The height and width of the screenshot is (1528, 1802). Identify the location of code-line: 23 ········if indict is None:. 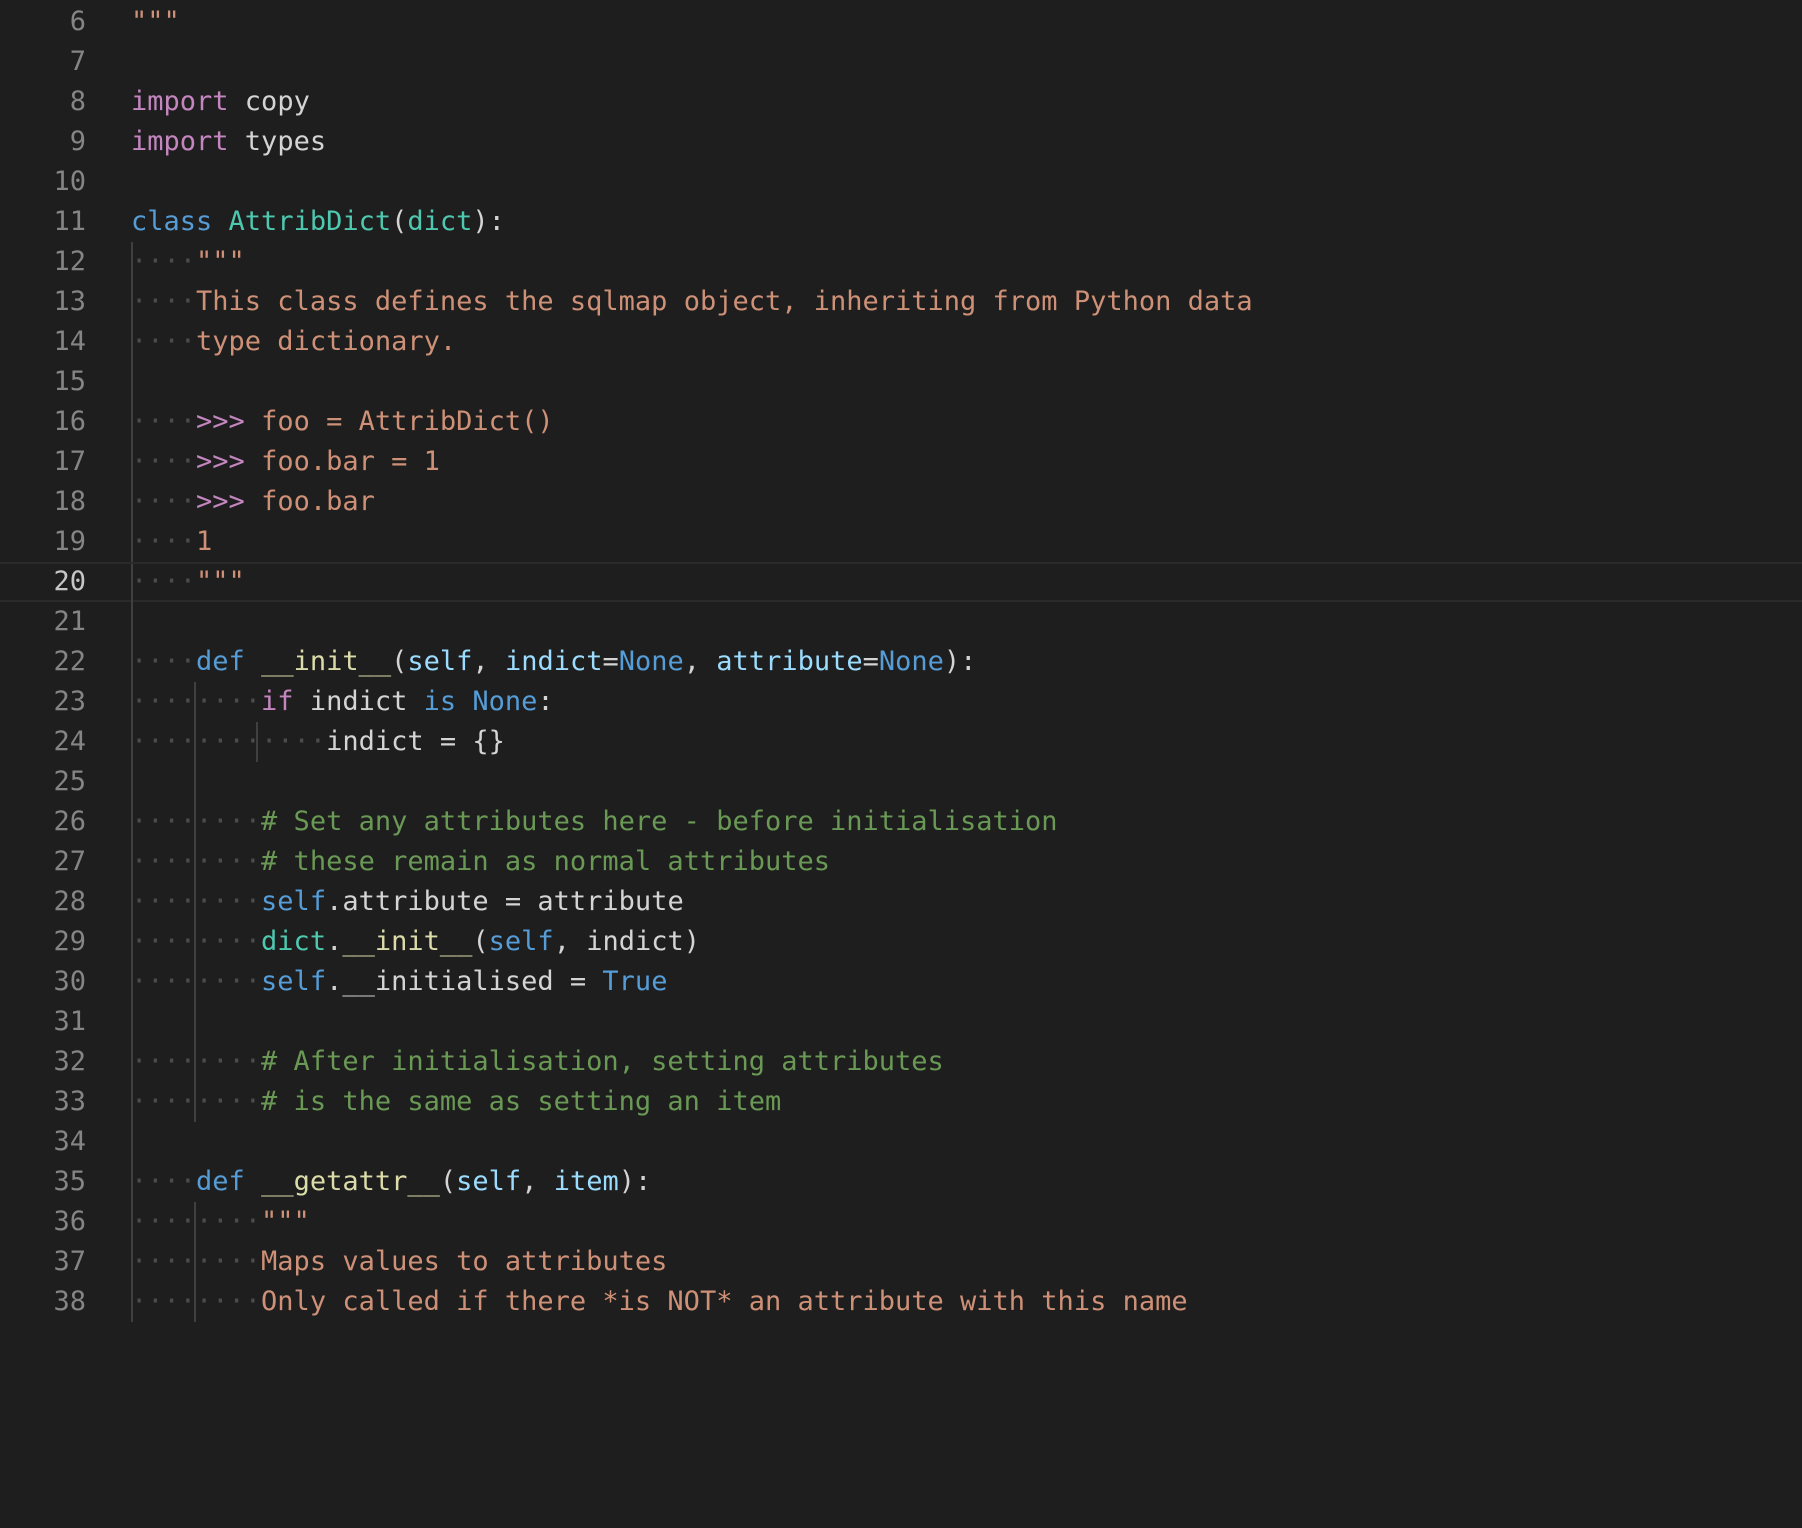
(901, 702).